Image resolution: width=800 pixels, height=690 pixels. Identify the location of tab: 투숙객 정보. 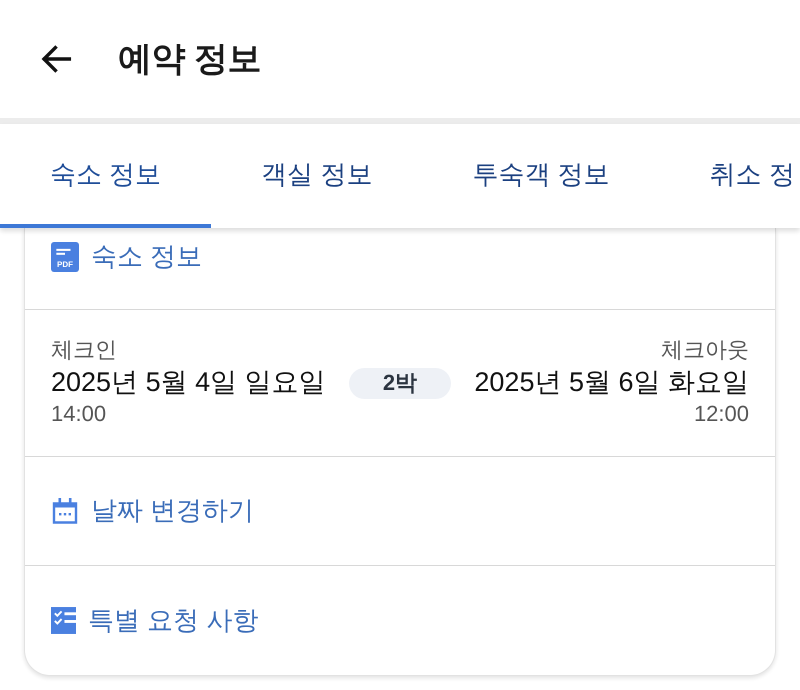
(541, 176).